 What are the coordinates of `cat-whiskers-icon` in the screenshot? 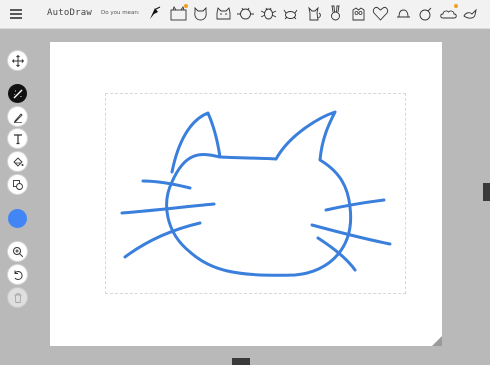 It's located at (245, 13).